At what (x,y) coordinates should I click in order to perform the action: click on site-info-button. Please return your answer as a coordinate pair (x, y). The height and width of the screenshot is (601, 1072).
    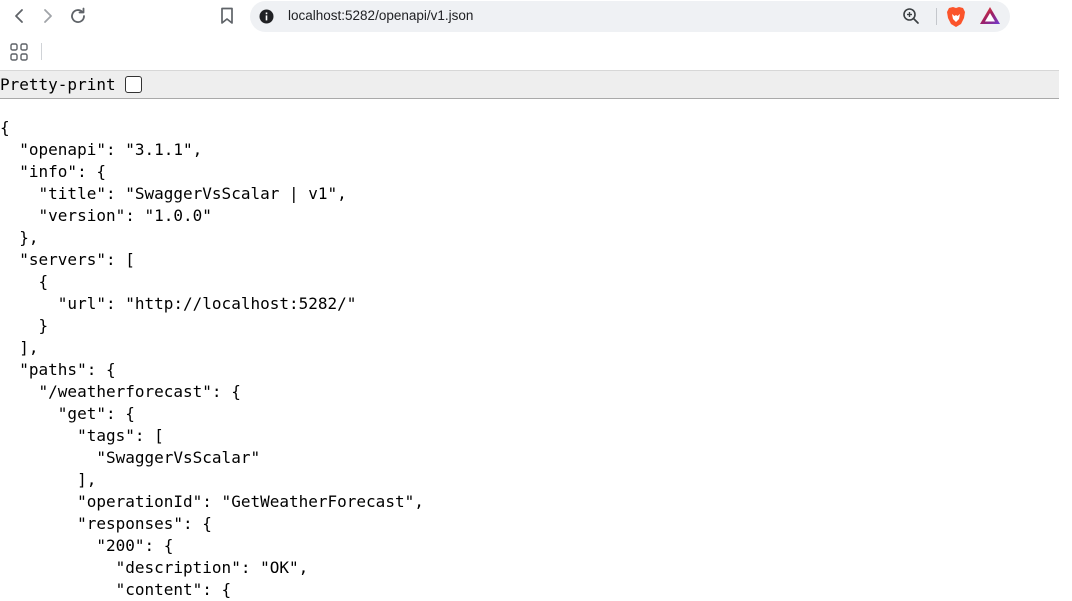
    Looking at the image, I should click on (266, 16).